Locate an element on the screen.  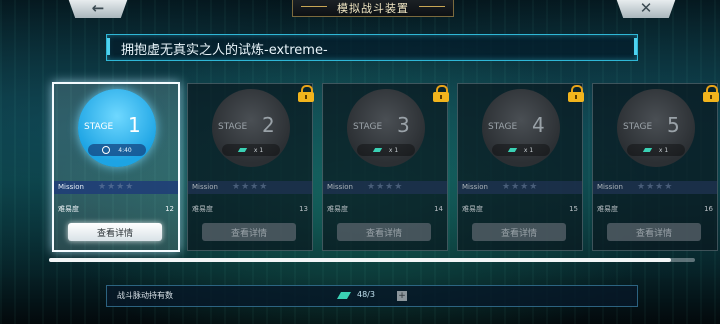
stage-card-3: STAGE 3 x 1 Mission ★★★★ 难易度 14 查看详情 is located at coordinates (385, 167).